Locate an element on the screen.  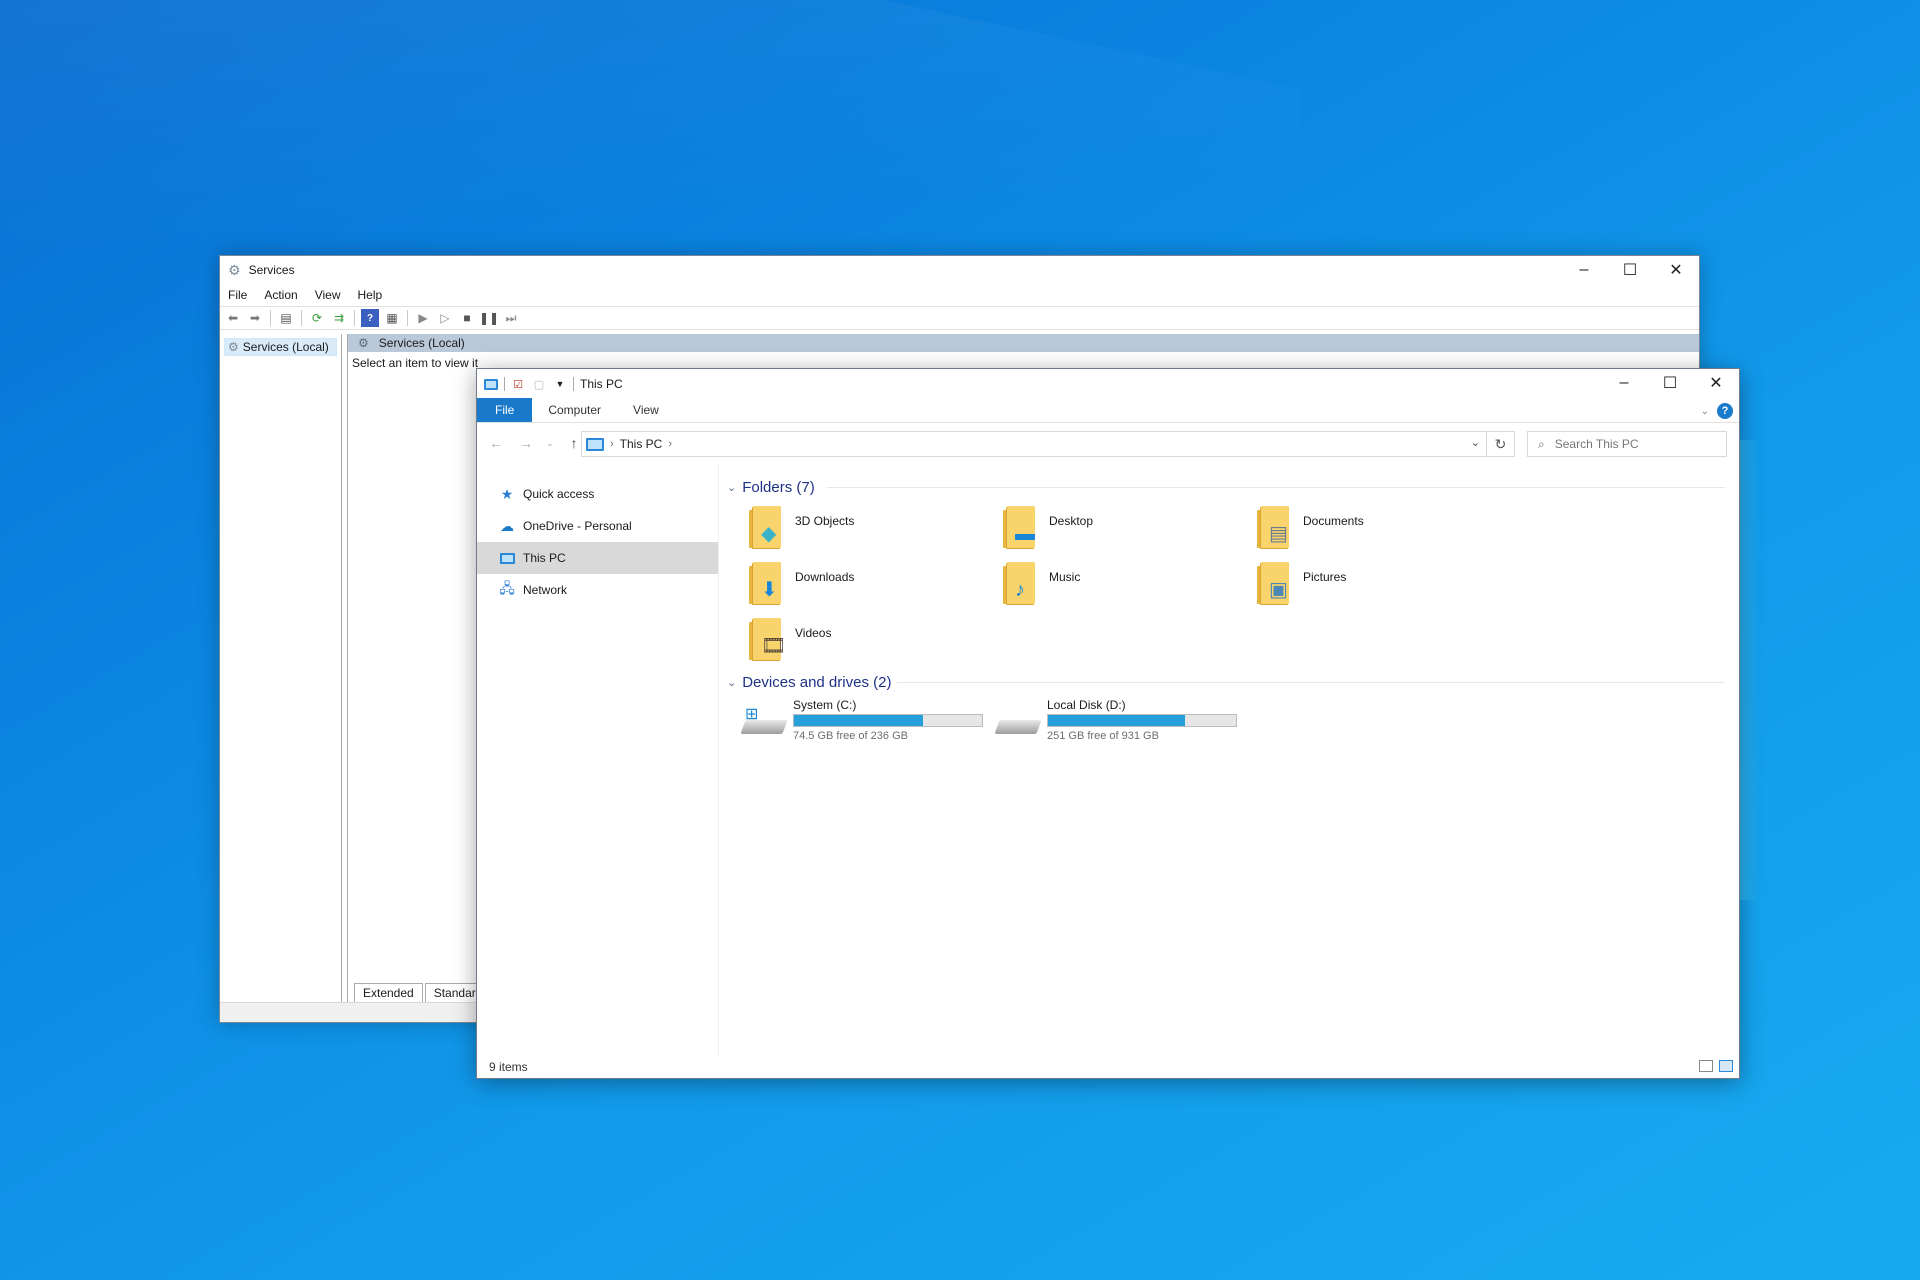
folder-name: Documents is located at coordinates (1333, 521).